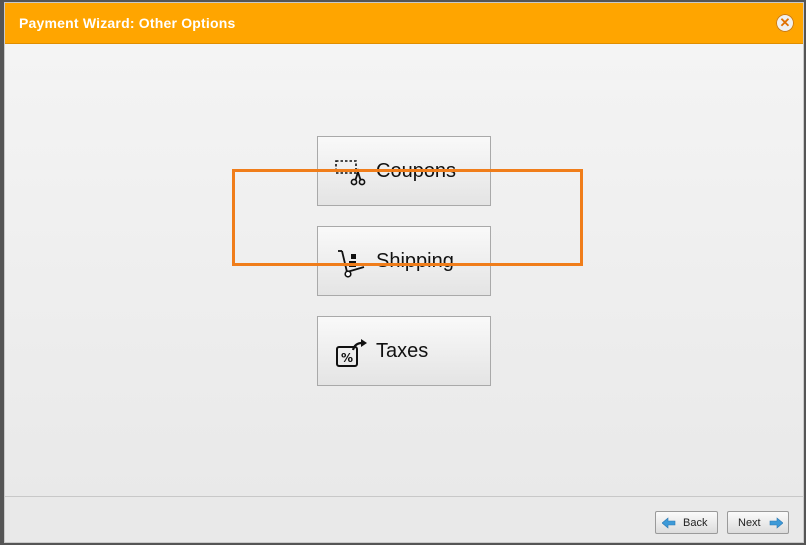  I want to click on close-icon: ✕, so click(785, 22).